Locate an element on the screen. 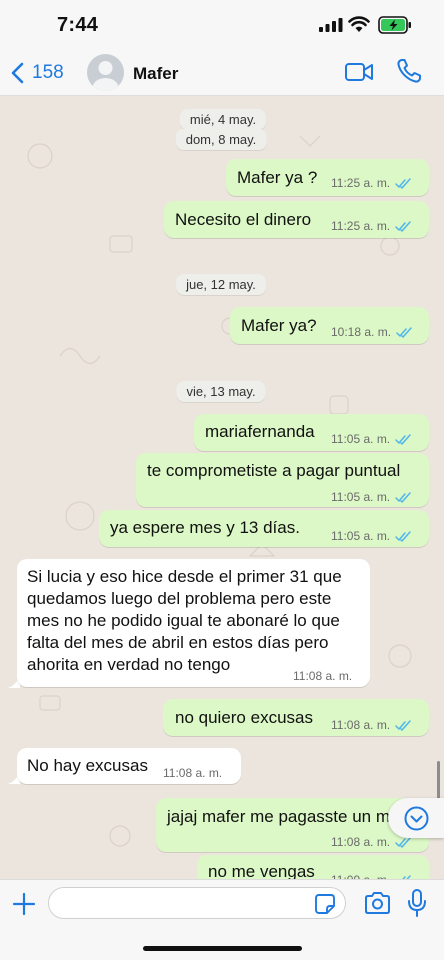 The image size is (444, 960). unread-count: 158 is located at coordinates (48, 72).